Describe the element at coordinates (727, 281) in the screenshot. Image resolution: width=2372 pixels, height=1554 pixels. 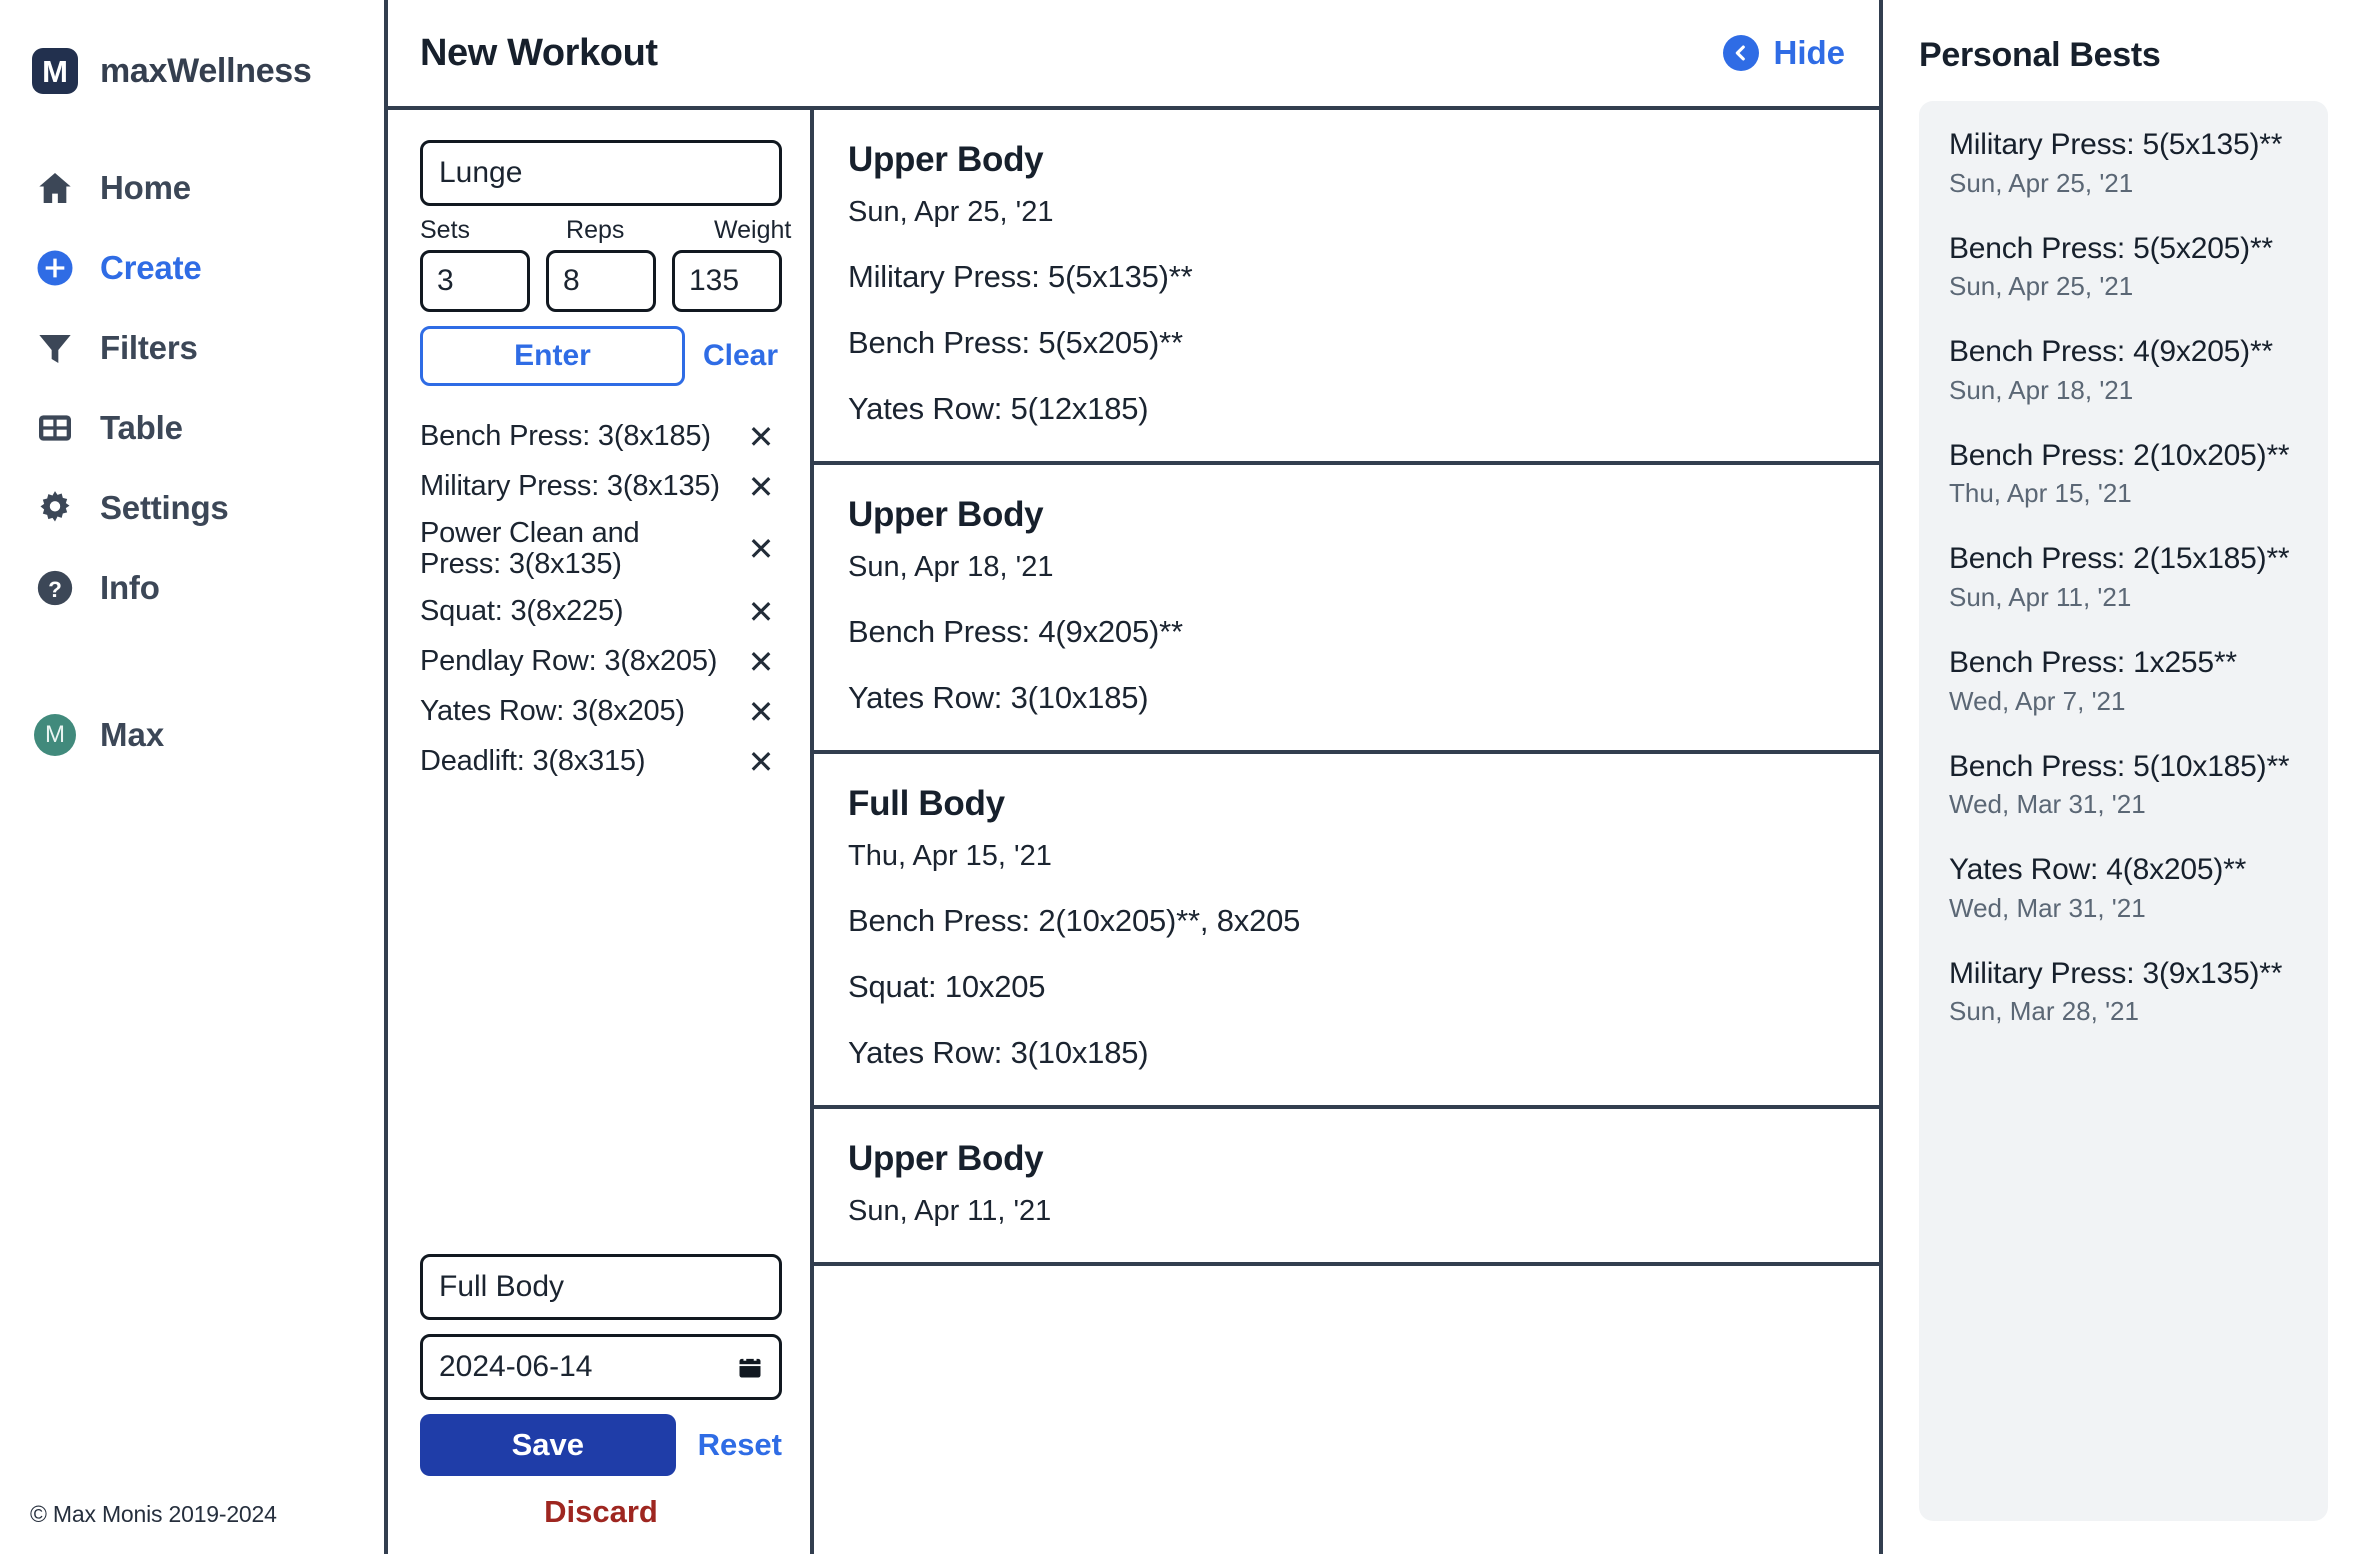
I see `weight-input` at that location.